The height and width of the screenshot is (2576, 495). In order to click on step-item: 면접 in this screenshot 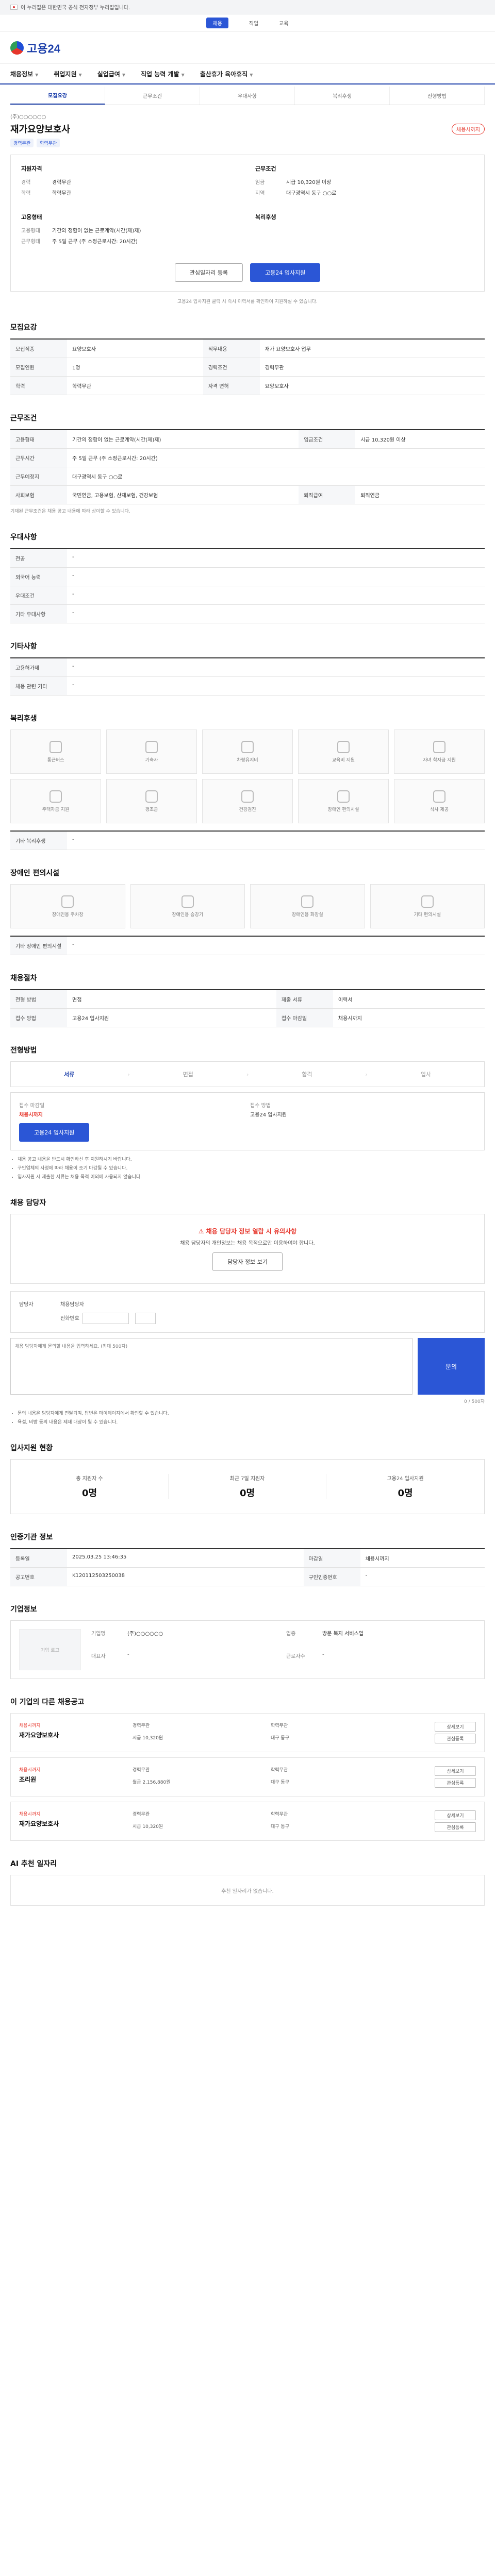, I will do `click(188, 1074)`.